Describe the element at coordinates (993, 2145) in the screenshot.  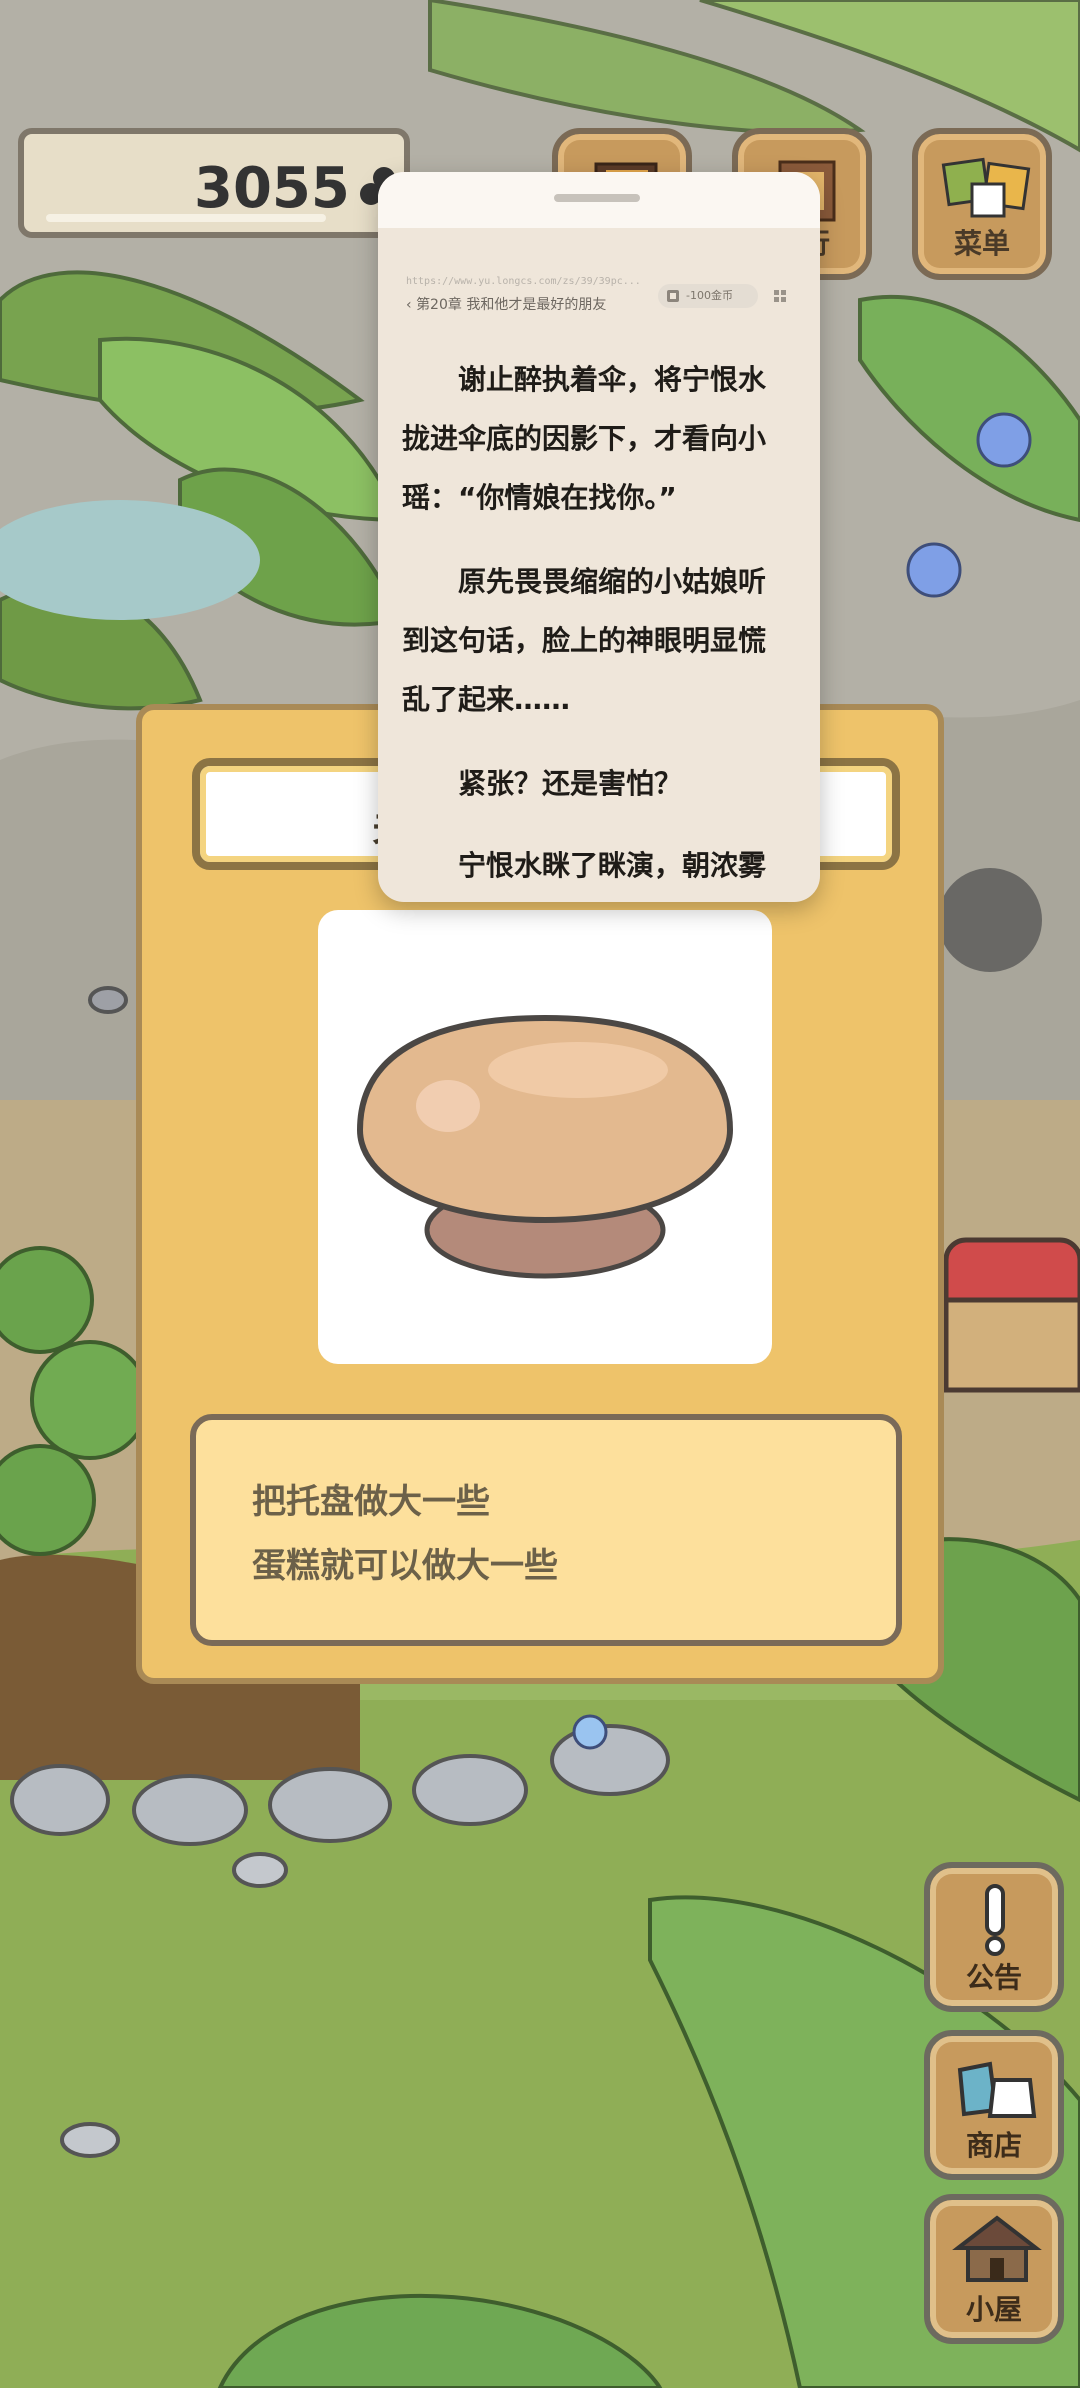
I see `shop-label: 商店` at that location.